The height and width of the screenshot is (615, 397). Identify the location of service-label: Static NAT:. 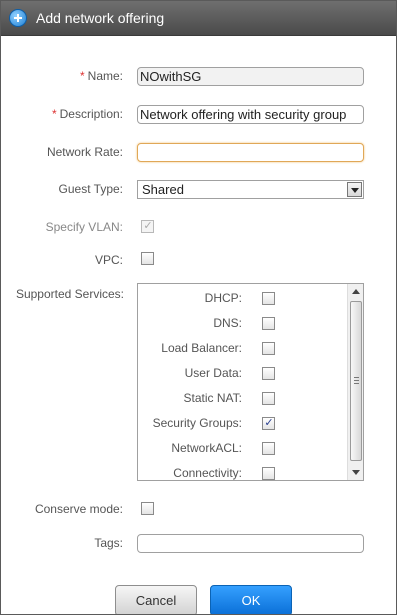
(212, 398).